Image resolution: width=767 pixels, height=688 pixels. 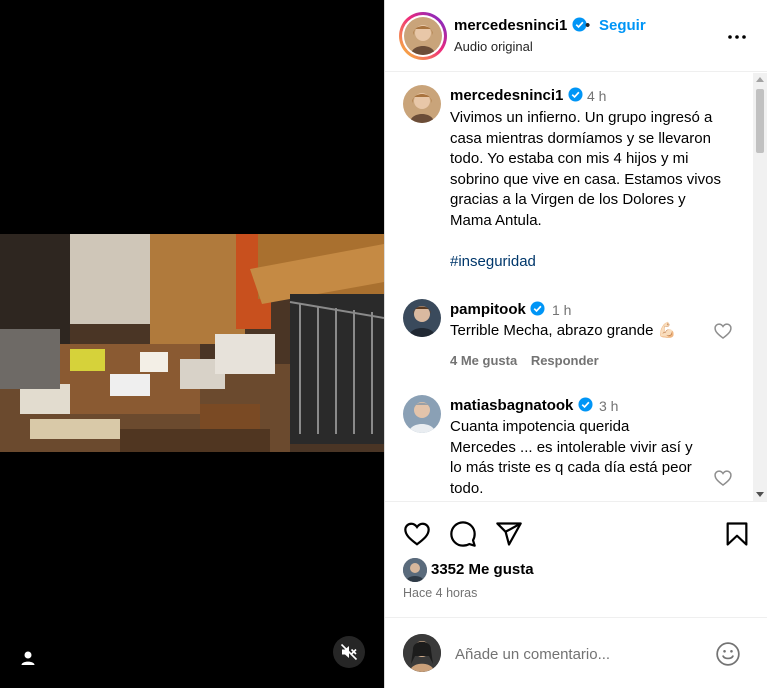 I want to click on emoji-smile-icon, so click(x=728, y=654).